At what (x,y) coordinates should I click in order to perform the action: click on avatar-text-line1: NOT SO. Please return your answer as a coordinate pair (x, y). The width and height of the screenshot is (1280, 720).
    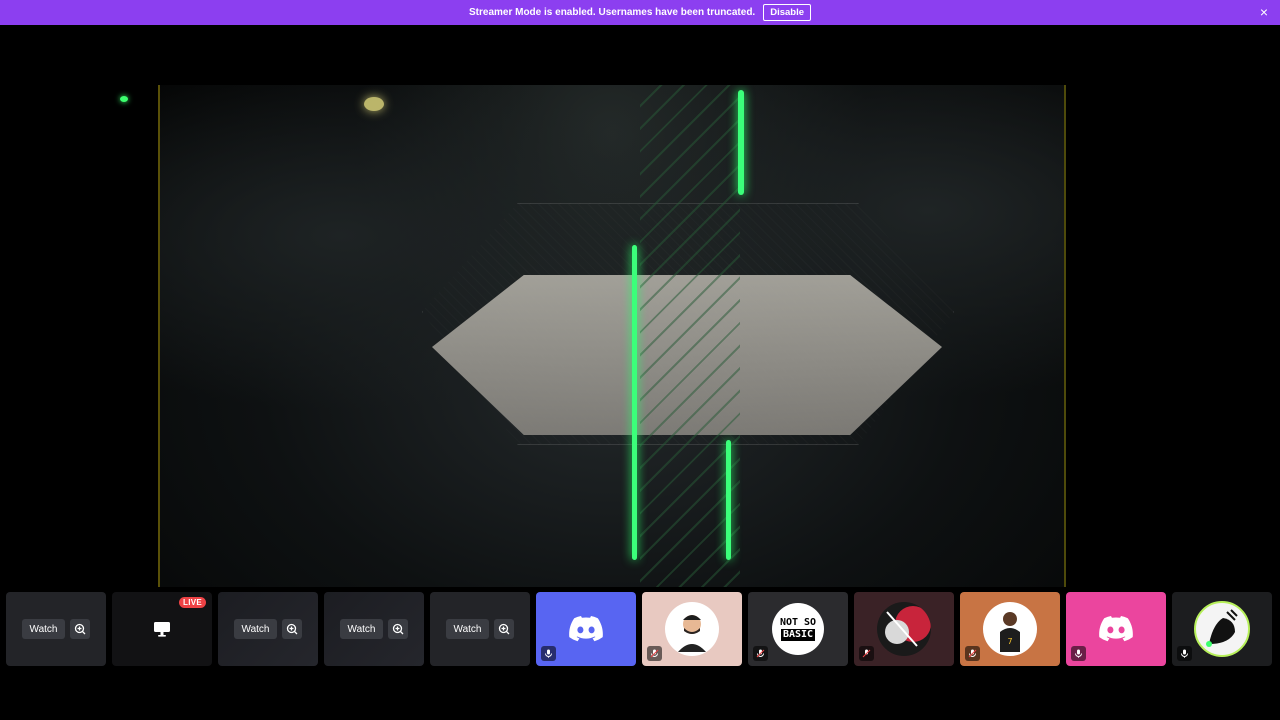
    Looking at the image, I should click on (798, 622).